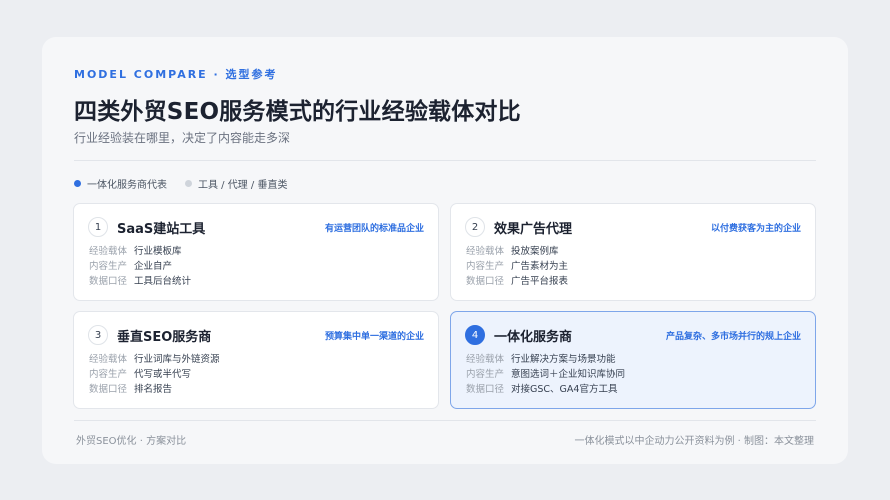 The image size is (890, 500). I want to click on attr-row-carrier: 经验载体 投放案例库, so click(517, 251).